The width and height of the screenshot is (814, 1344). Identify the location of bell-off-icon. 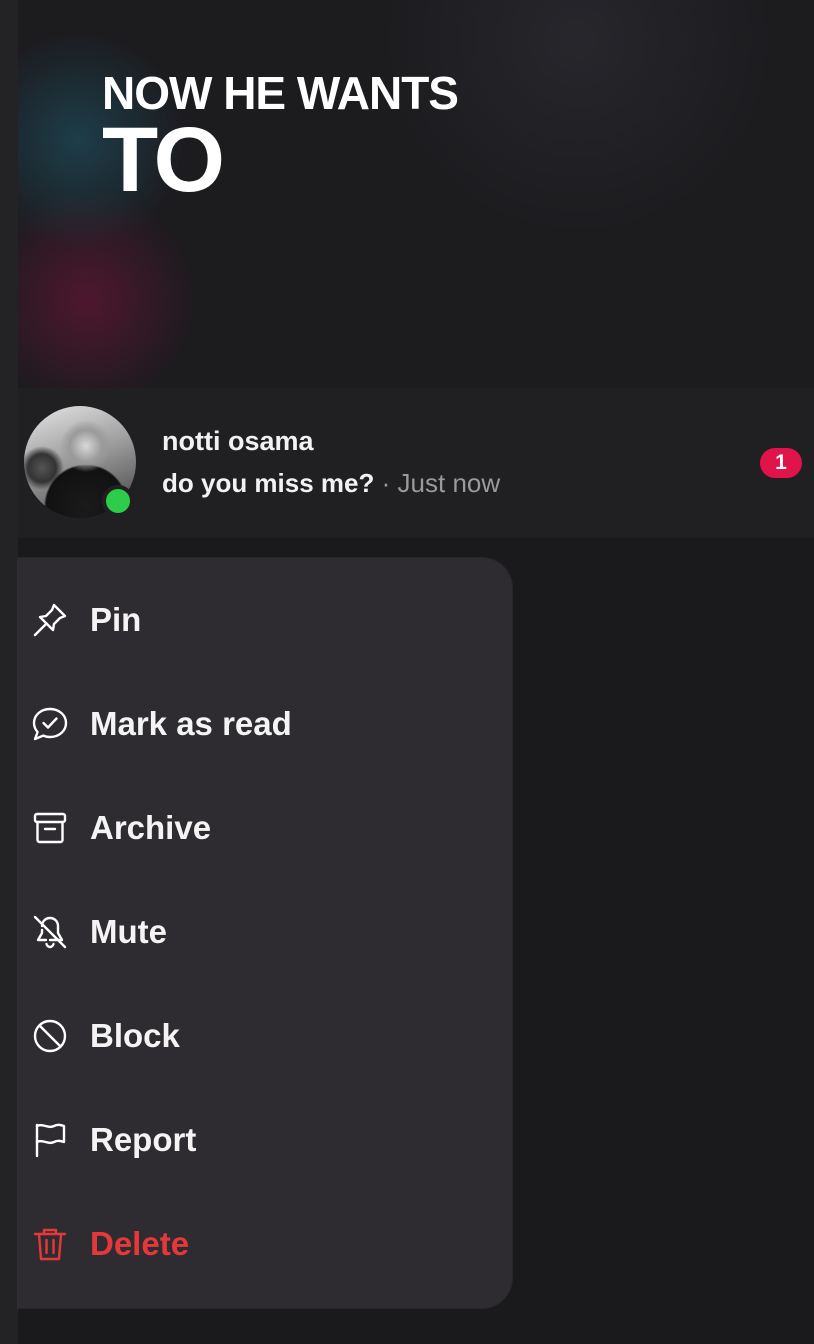
(50, 932).